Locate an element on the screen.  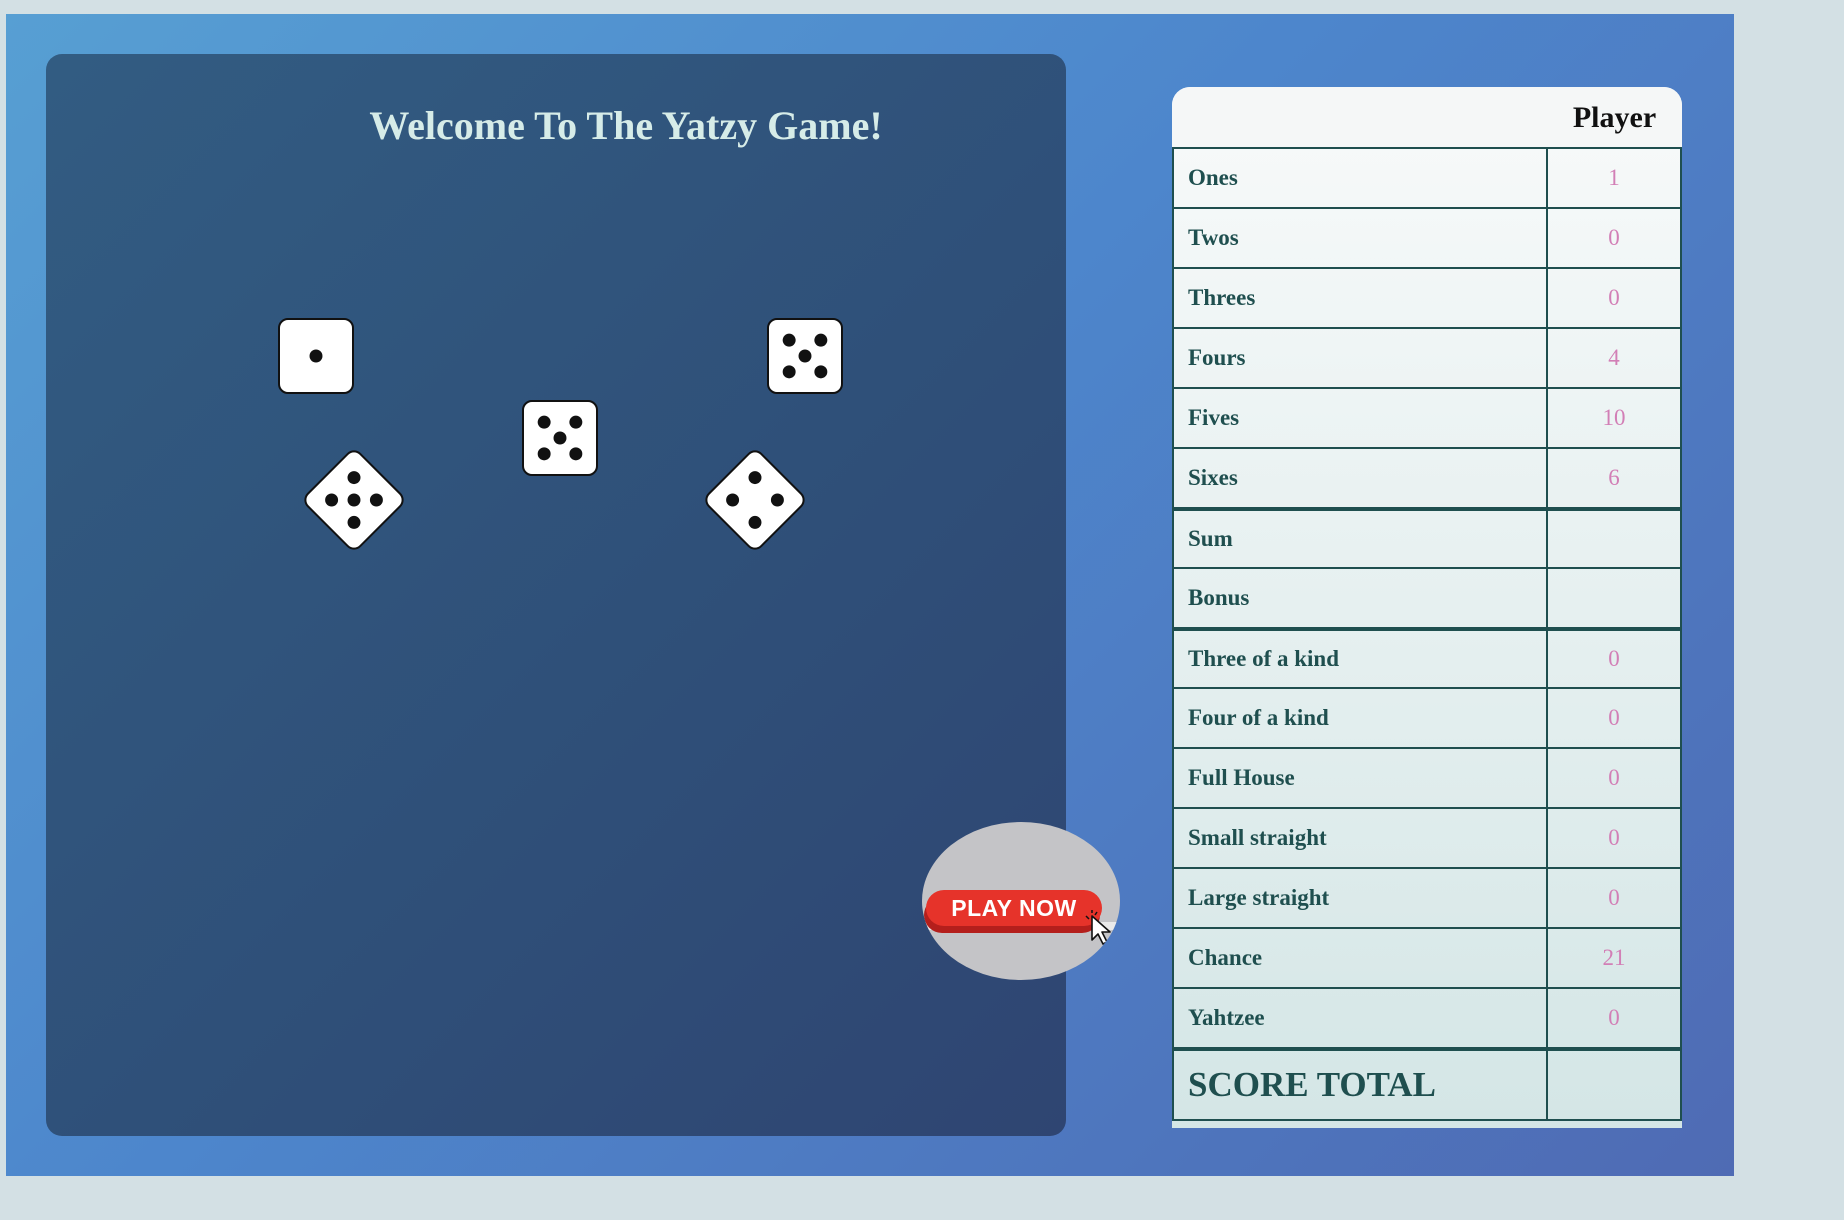
score-row-large-straight: Large straight 0 is located at coordinates (1427, 898).